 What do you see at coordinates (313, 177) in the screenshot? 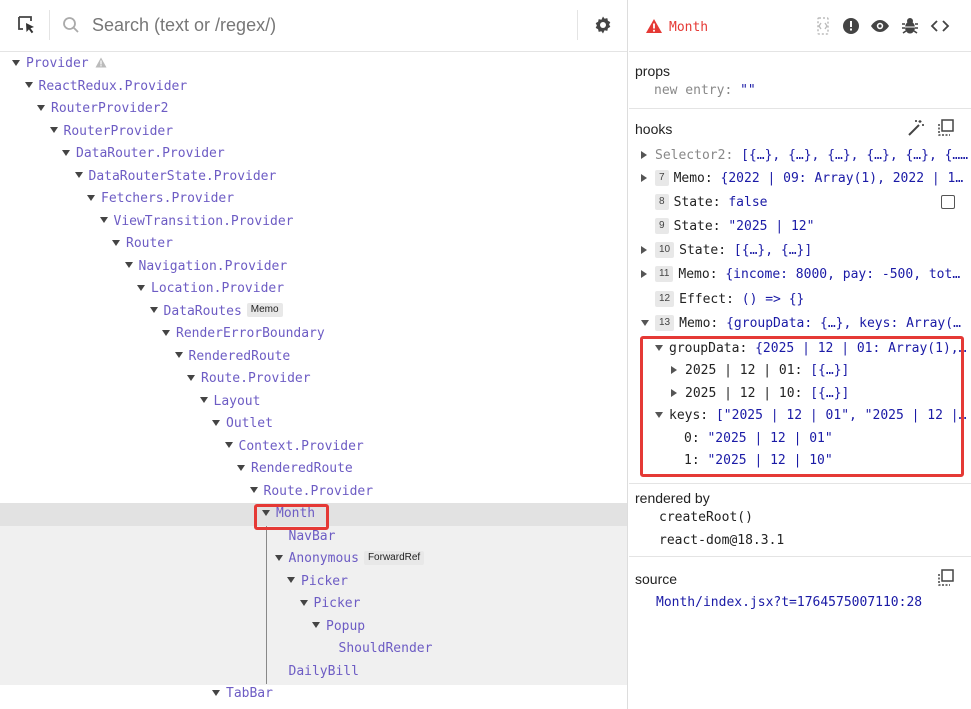
I see `tree-row: DataRouterState.Provider` at bounding box center [313, 177].